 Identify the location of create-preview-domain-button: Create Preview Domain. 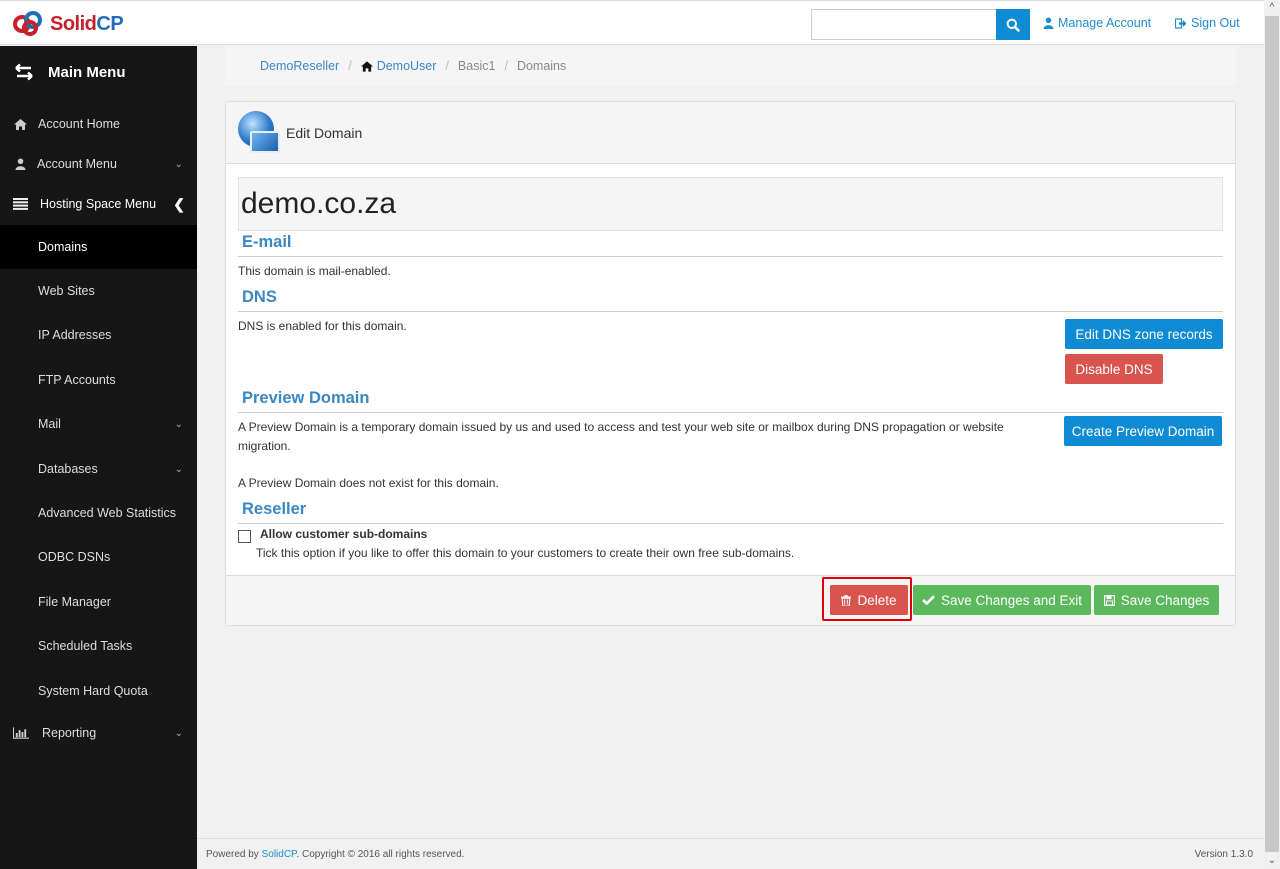
(1143, 431).